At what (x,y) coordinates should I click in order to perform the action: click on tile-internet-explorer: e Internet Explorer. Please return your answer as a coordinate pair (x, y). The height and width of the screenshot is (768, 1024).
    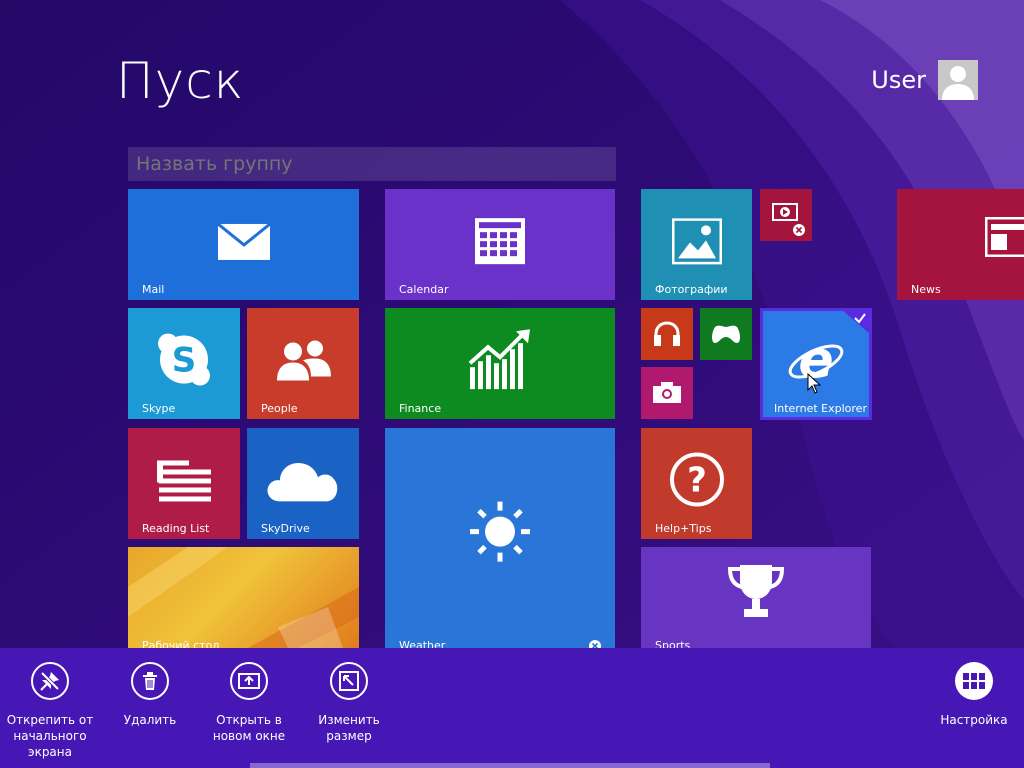
    Looking at the image, I should click on (816, 364).